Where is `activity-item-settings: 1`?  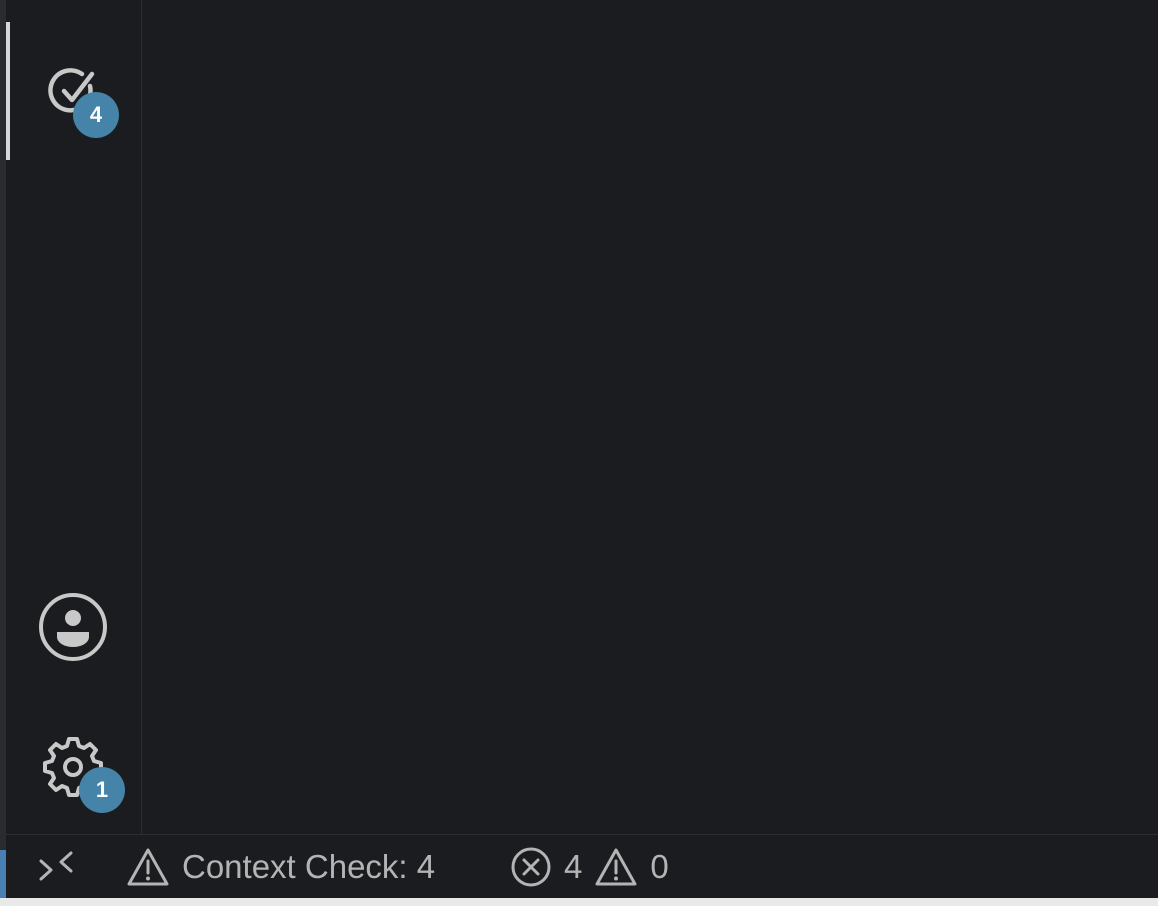 activity-item-settings: 1 is located at coordinates (76, 766).